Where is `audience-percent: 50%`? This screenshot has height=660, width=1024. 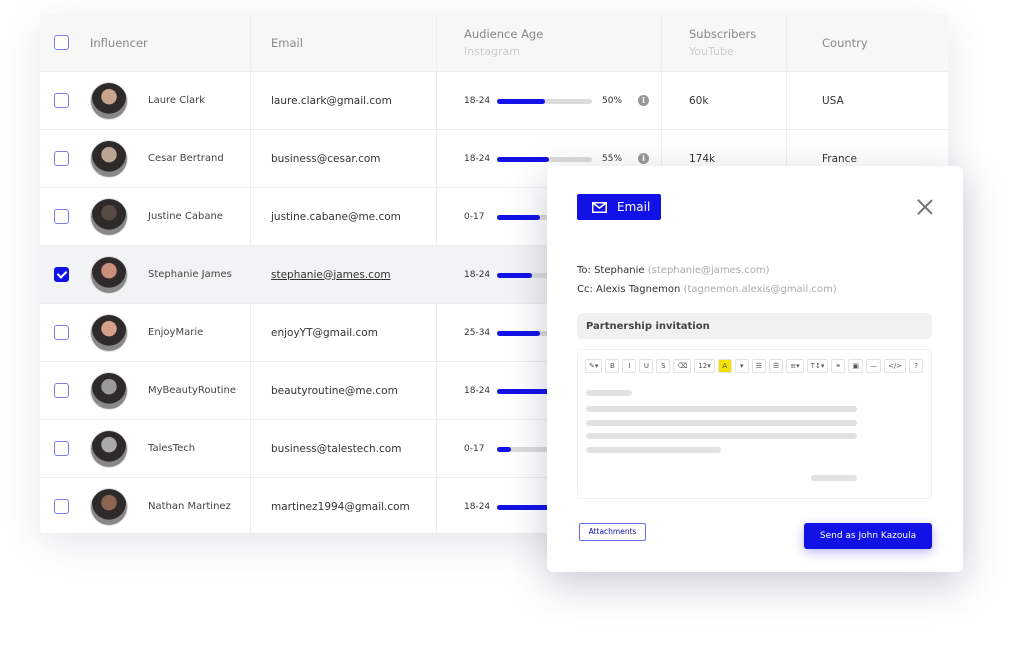 audience-percent: 50% is located at coordinates (612, 100).